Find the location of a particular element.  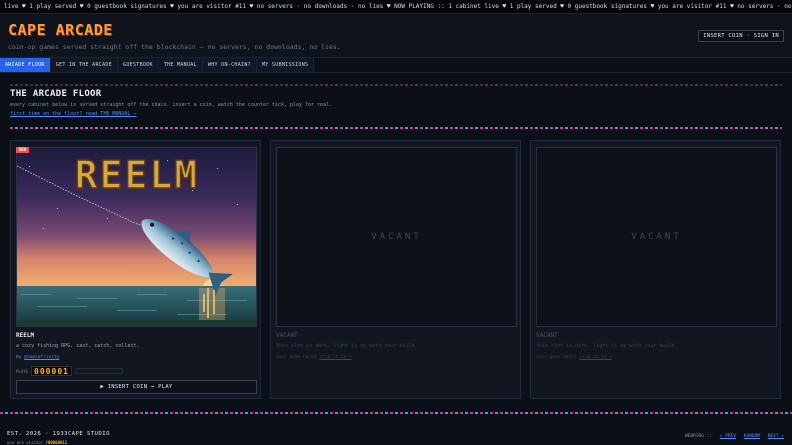

stripe-divider is located at coordinates (396, 128).